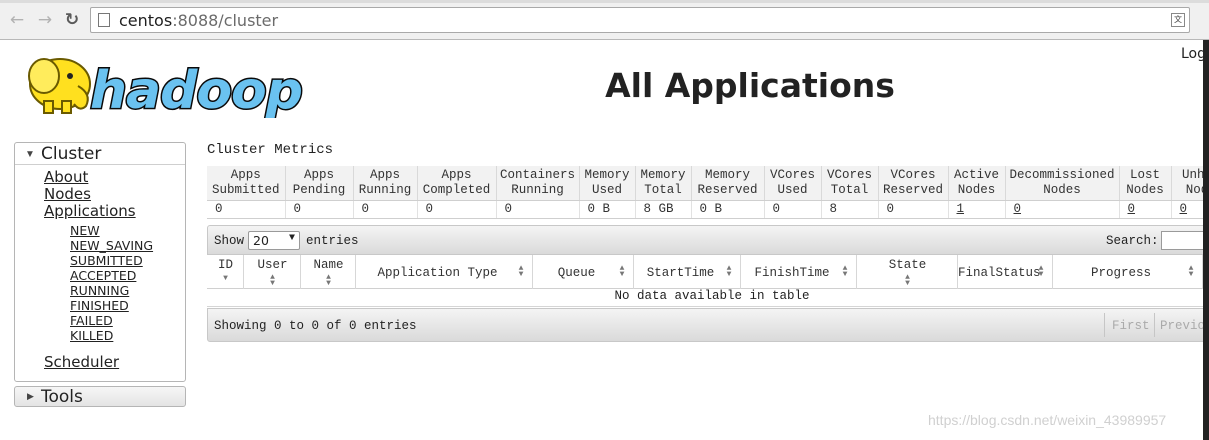 The height and width of the screenshot is (440, 1209). I want to click on metrics-header-line: Lost, so click(1144, 174).